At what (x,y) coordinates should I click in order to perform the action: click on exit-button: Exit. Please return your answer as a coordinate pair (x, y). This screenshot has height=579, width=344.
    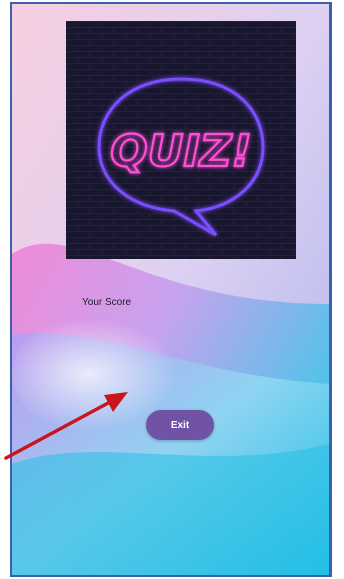
    Looking at the image, I should click on (180, 425).